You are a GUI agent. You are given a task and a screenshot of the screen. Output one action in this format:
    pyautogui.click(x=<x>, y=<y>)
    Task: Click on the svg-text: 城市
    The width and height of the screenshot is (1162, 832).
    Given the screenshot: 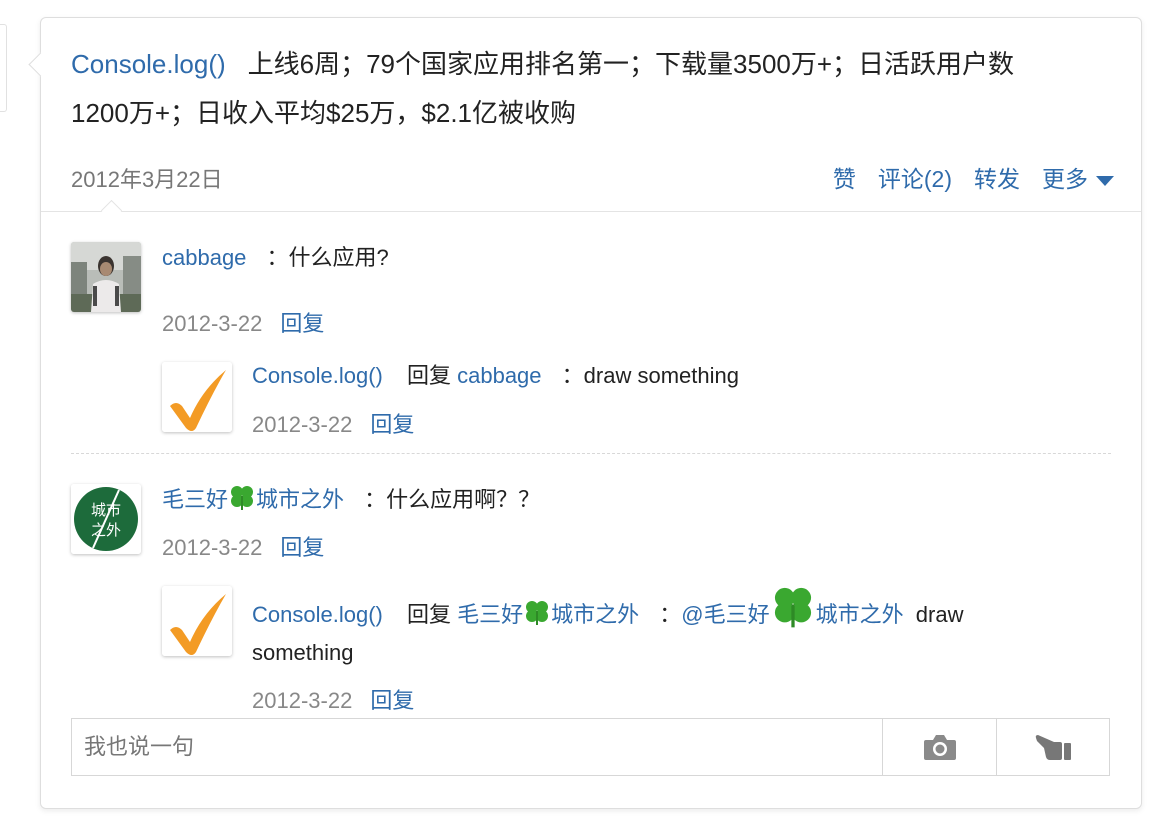 What is the action you would take?
    pyautogui.click(x=106, y=510)
    